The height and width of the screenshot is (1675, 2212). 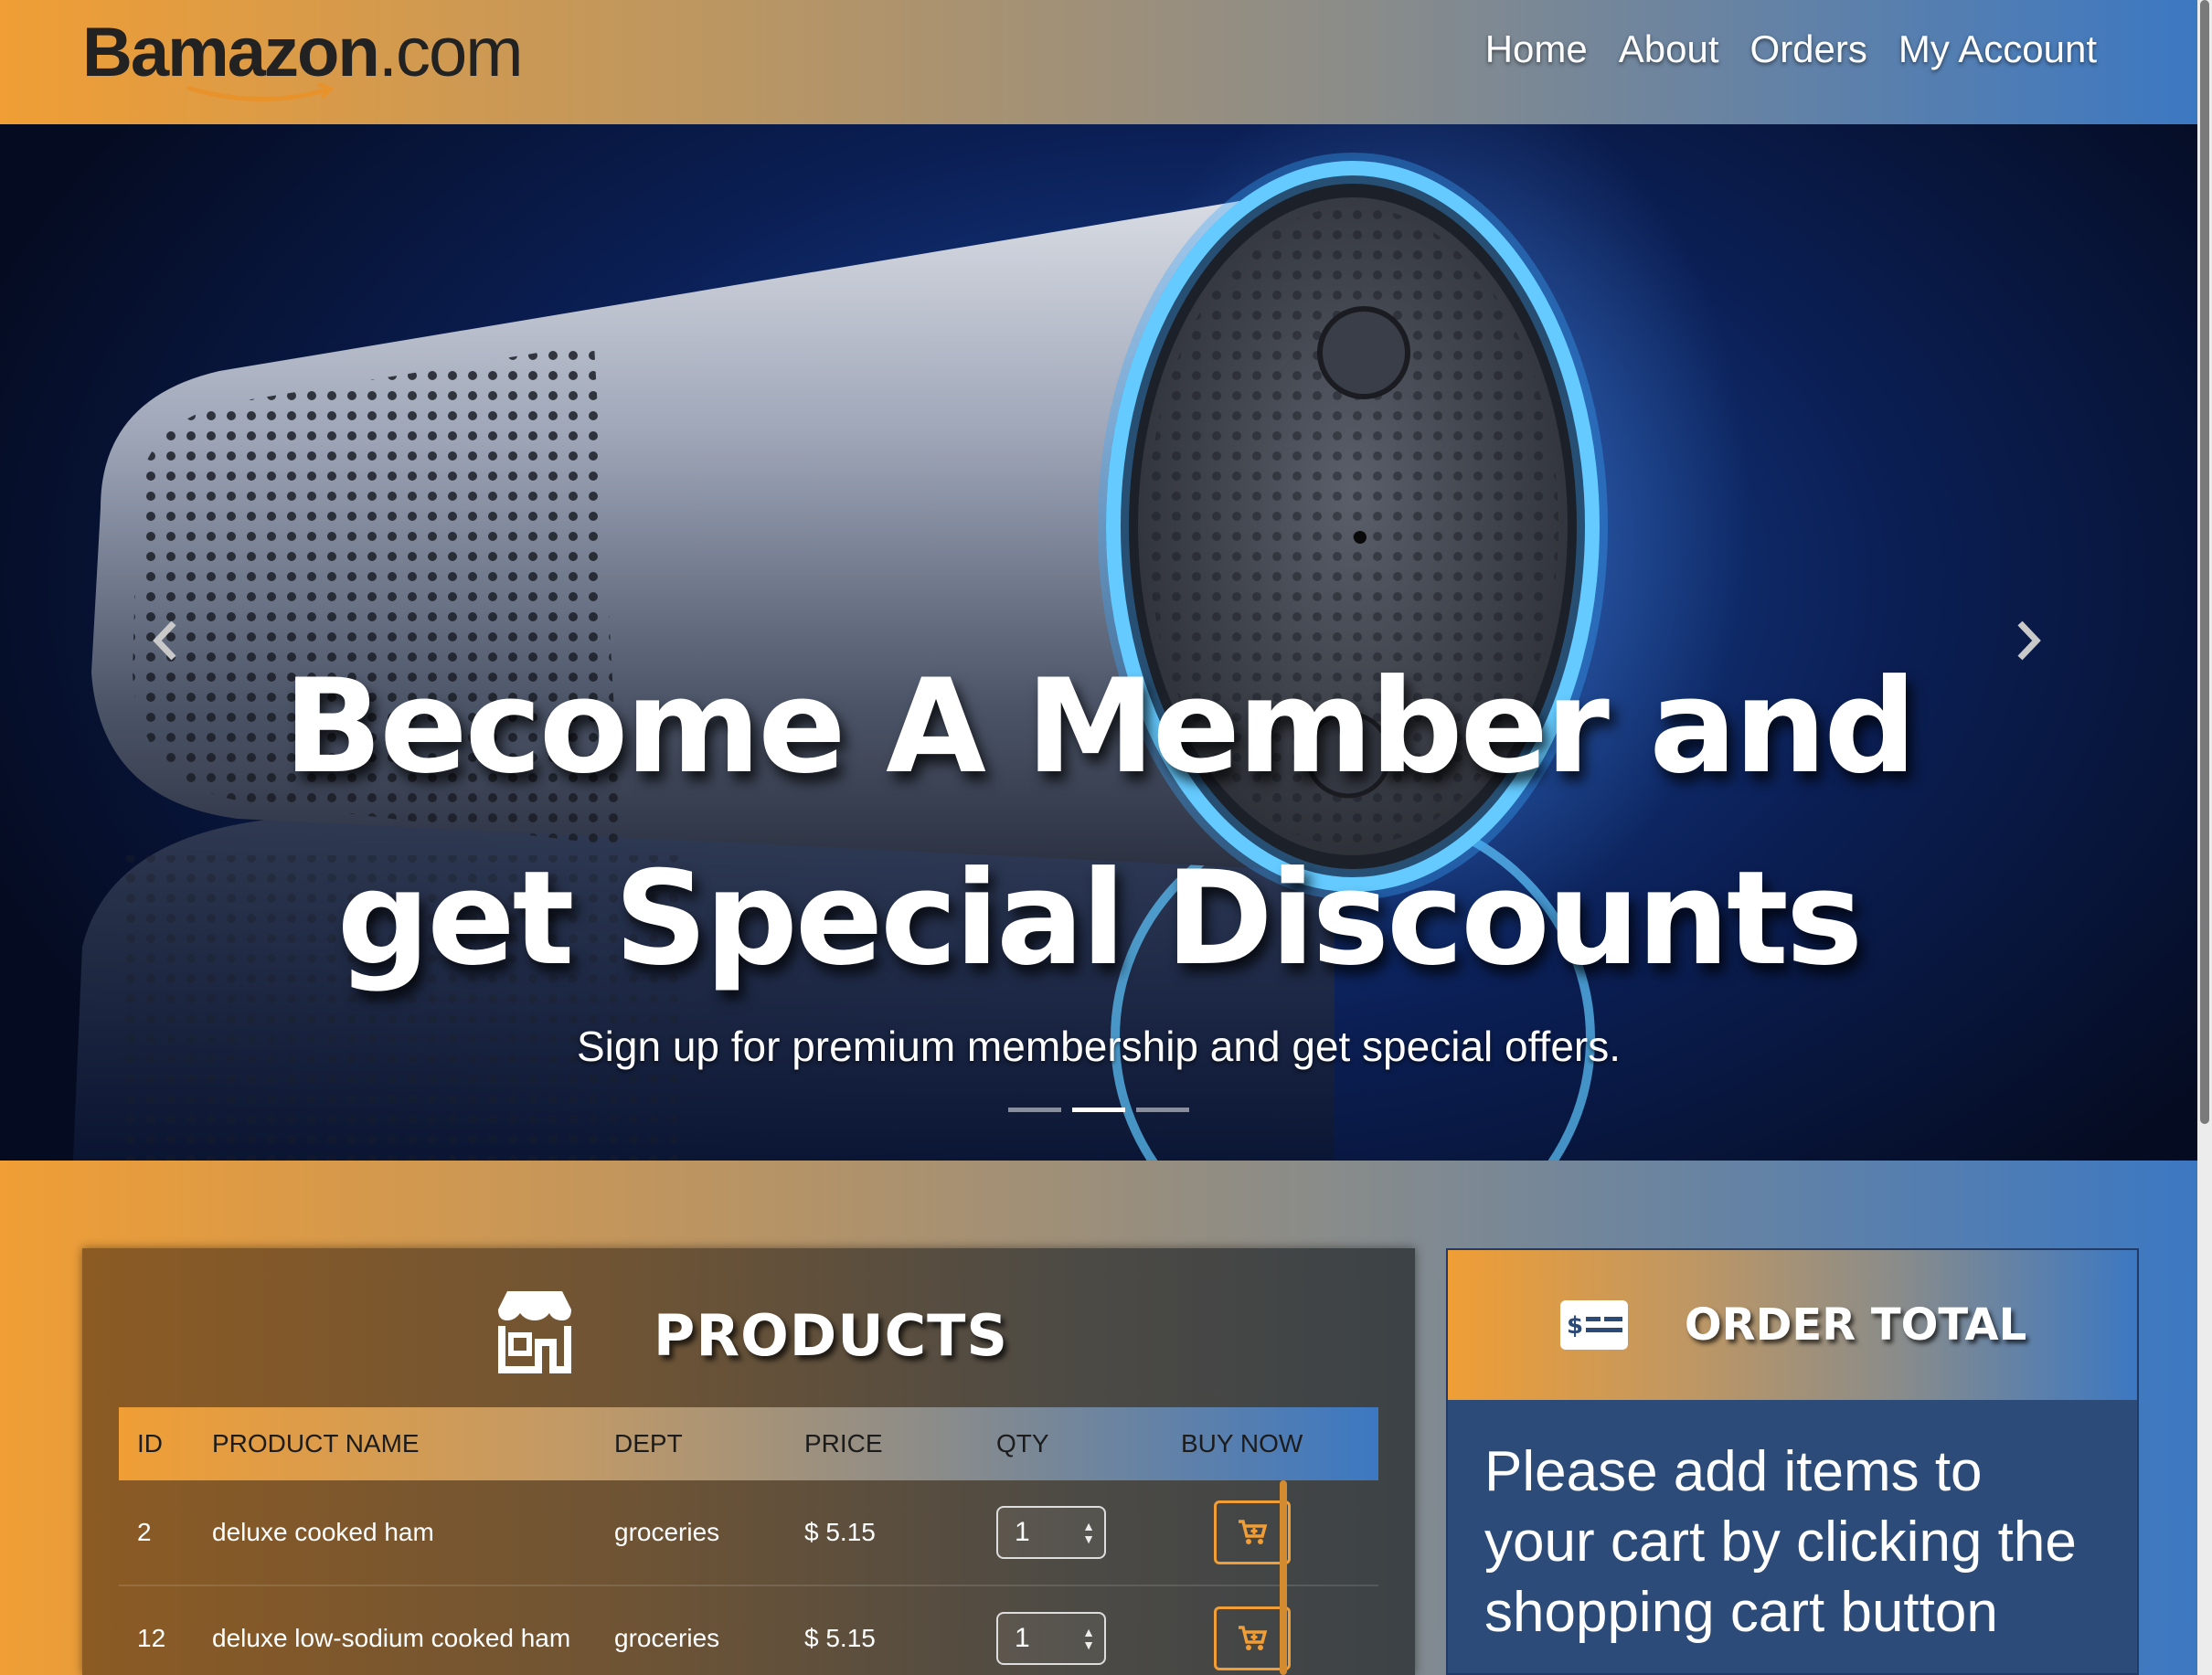 What do you see at coordinates (1808, 49) in the screenshot?
I see `nav-orders: Orders` at bounding box center [1808, 49].